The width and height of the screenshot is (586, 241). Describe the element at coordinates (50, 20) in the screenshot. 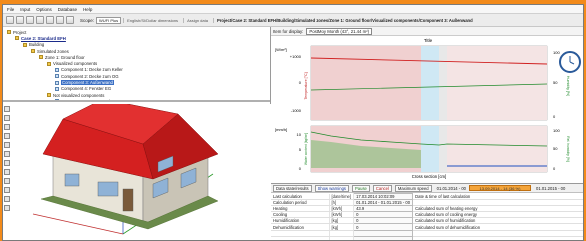

I see `paste-button` at that location.